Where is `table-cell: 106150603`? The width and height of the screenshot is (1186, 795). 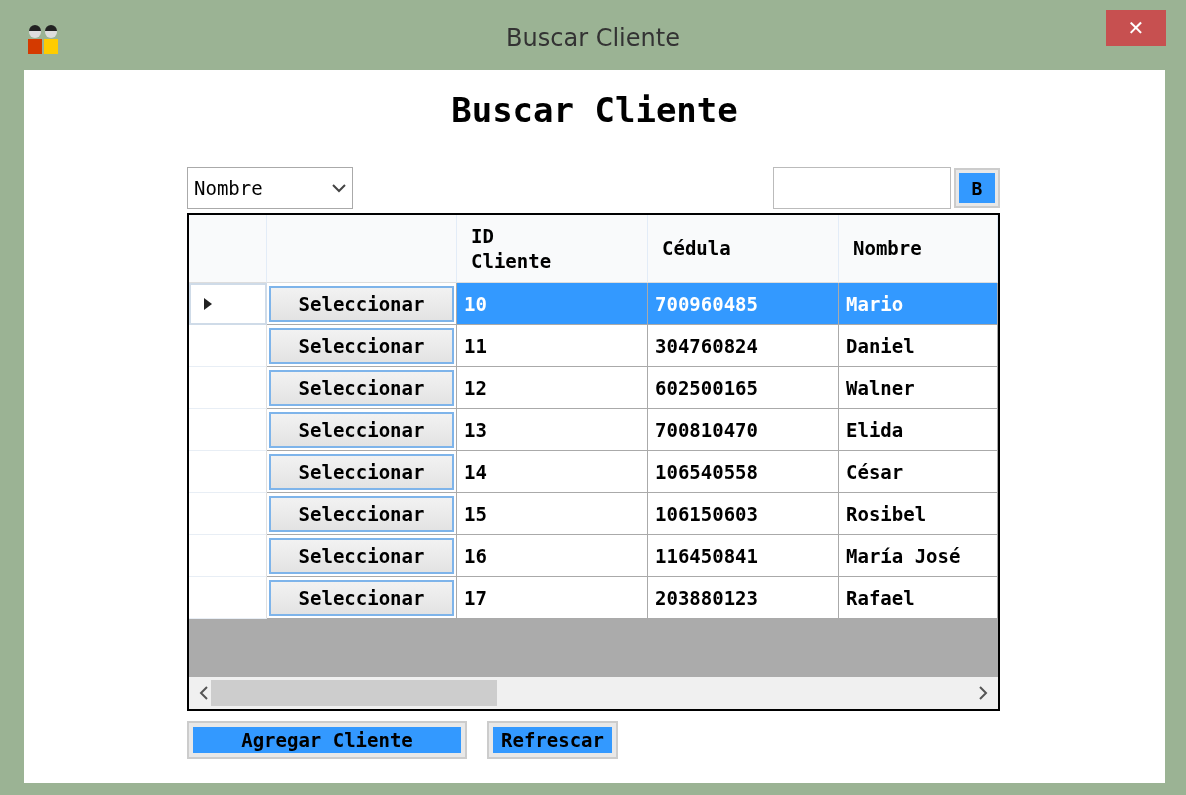
table-cell: 106150603 is located at coordinates (743, 514).